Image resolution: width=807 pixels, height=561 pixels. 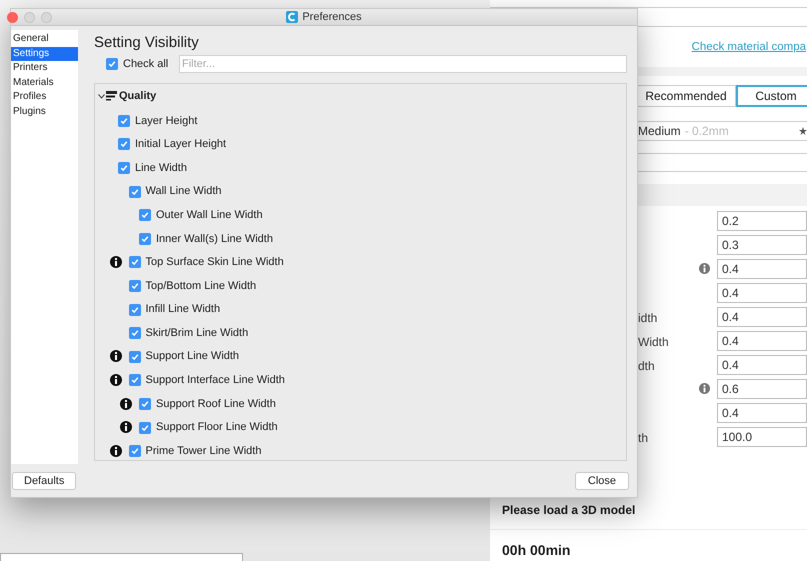 What do you see at coordinates (193, 356) in the screenshot?
I see `setting-label: Support Line Width` at bounding box center [193, 356].